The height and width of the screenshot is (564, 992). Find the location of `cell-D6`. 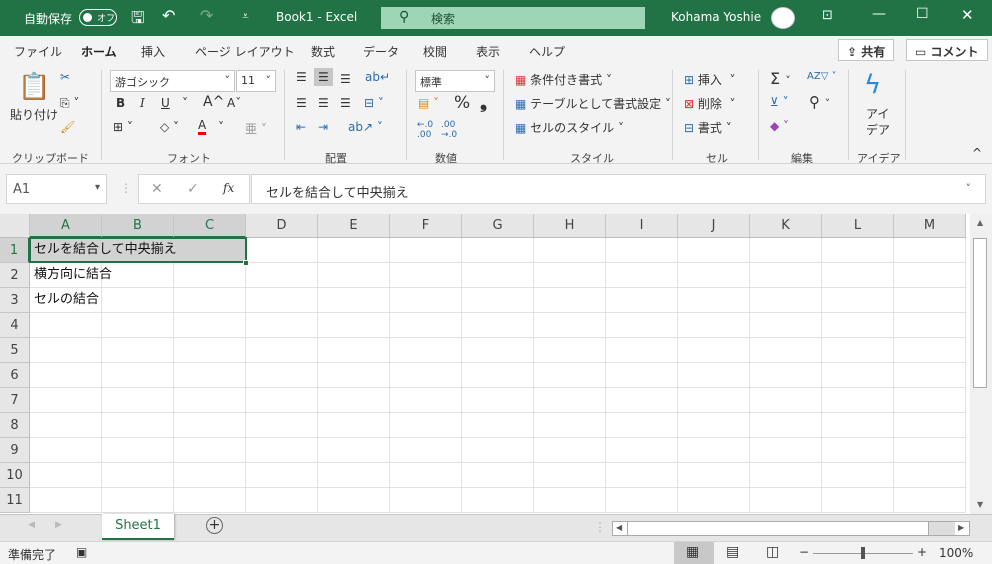

cell-D6 is located at coordinates (282, 375).